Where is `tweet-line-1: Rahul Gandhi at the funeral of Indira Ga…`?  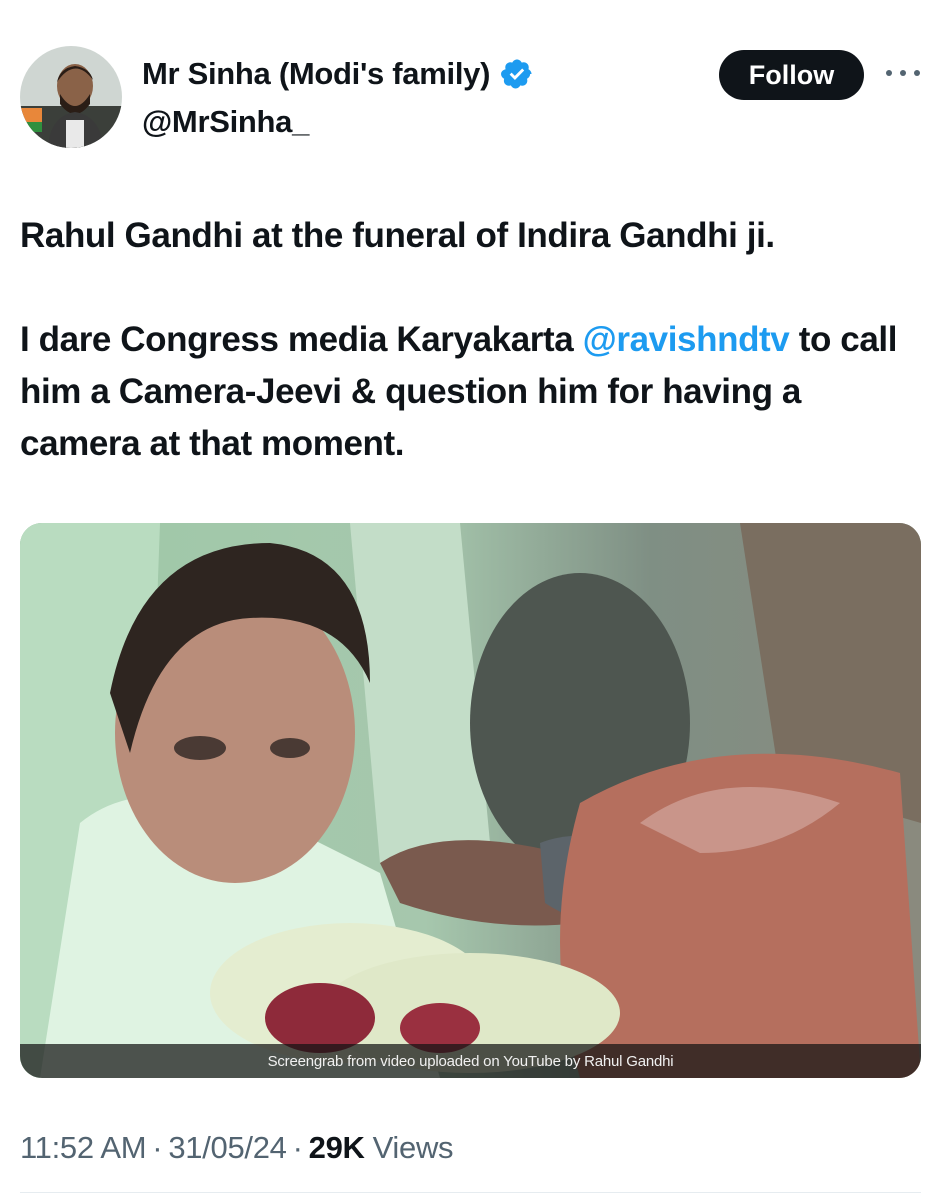
tweet-line-1: Rahul Gandhi at the funeral of Indira Ga… is located at coordinates (397, 235).